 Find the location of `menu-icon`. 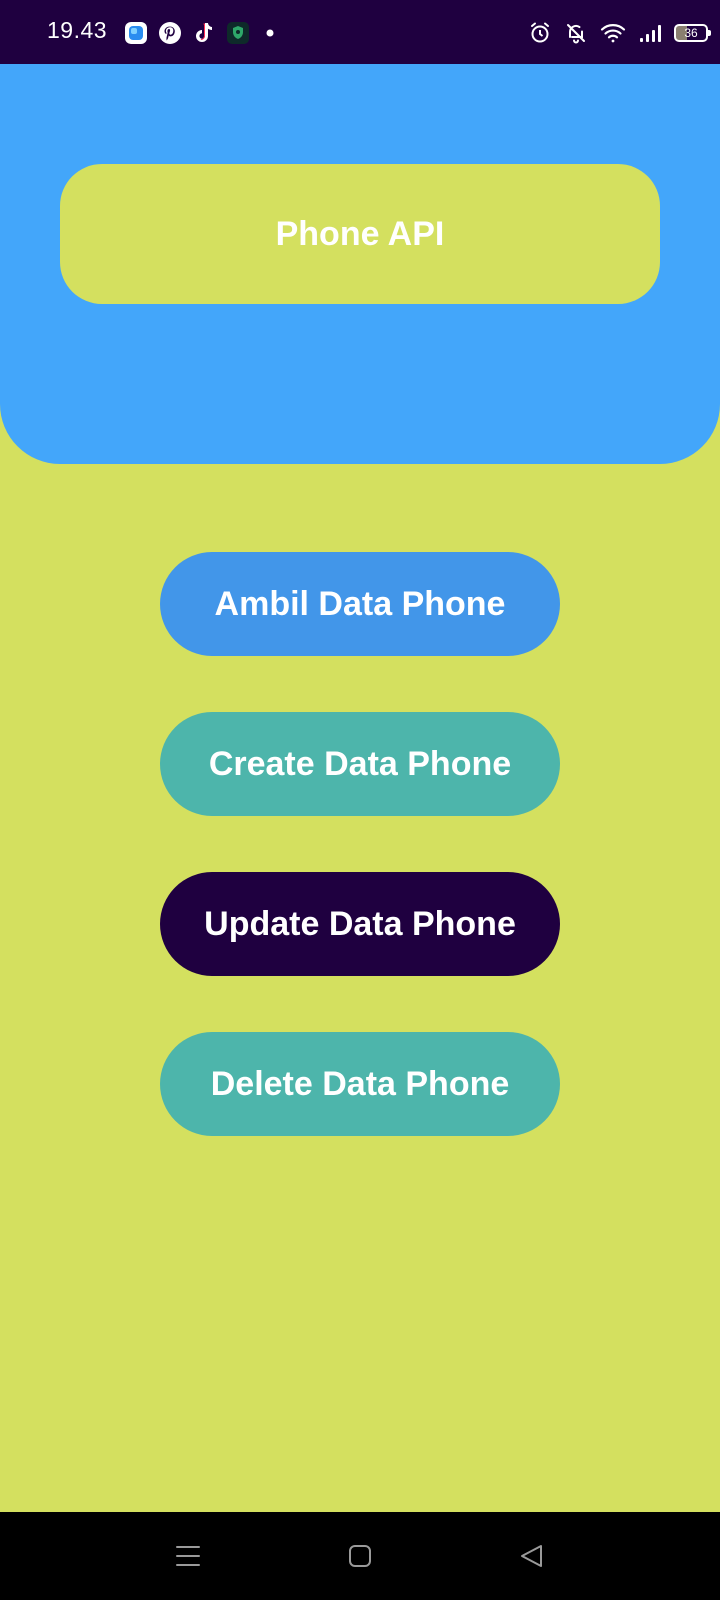

menu-icon is located at coordinates (188, 1556).